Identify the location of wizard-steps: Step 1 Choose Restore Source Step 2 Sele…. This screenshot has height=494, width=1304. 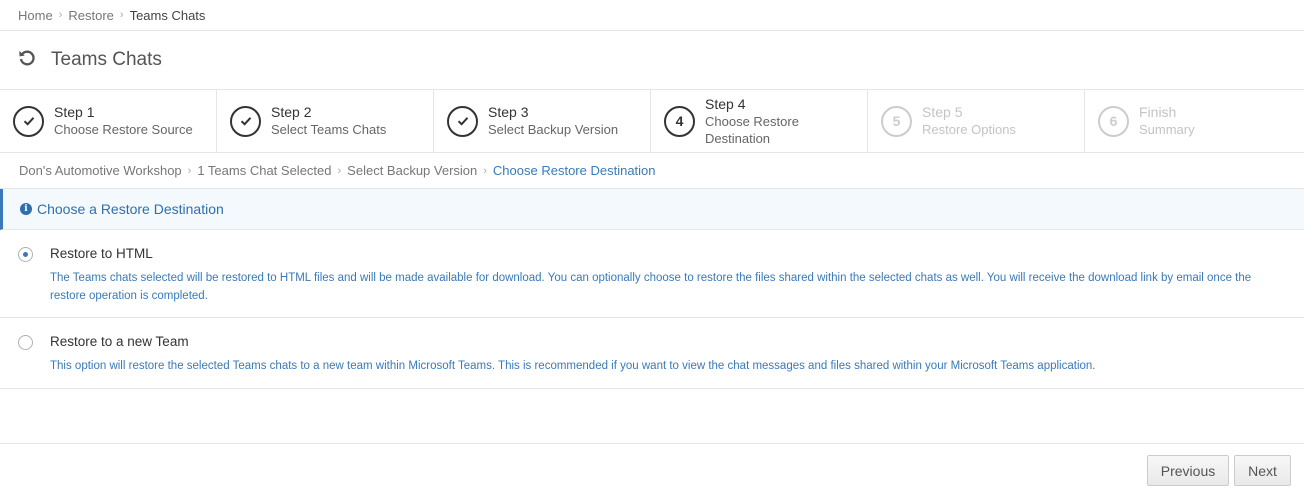
(652, 121).